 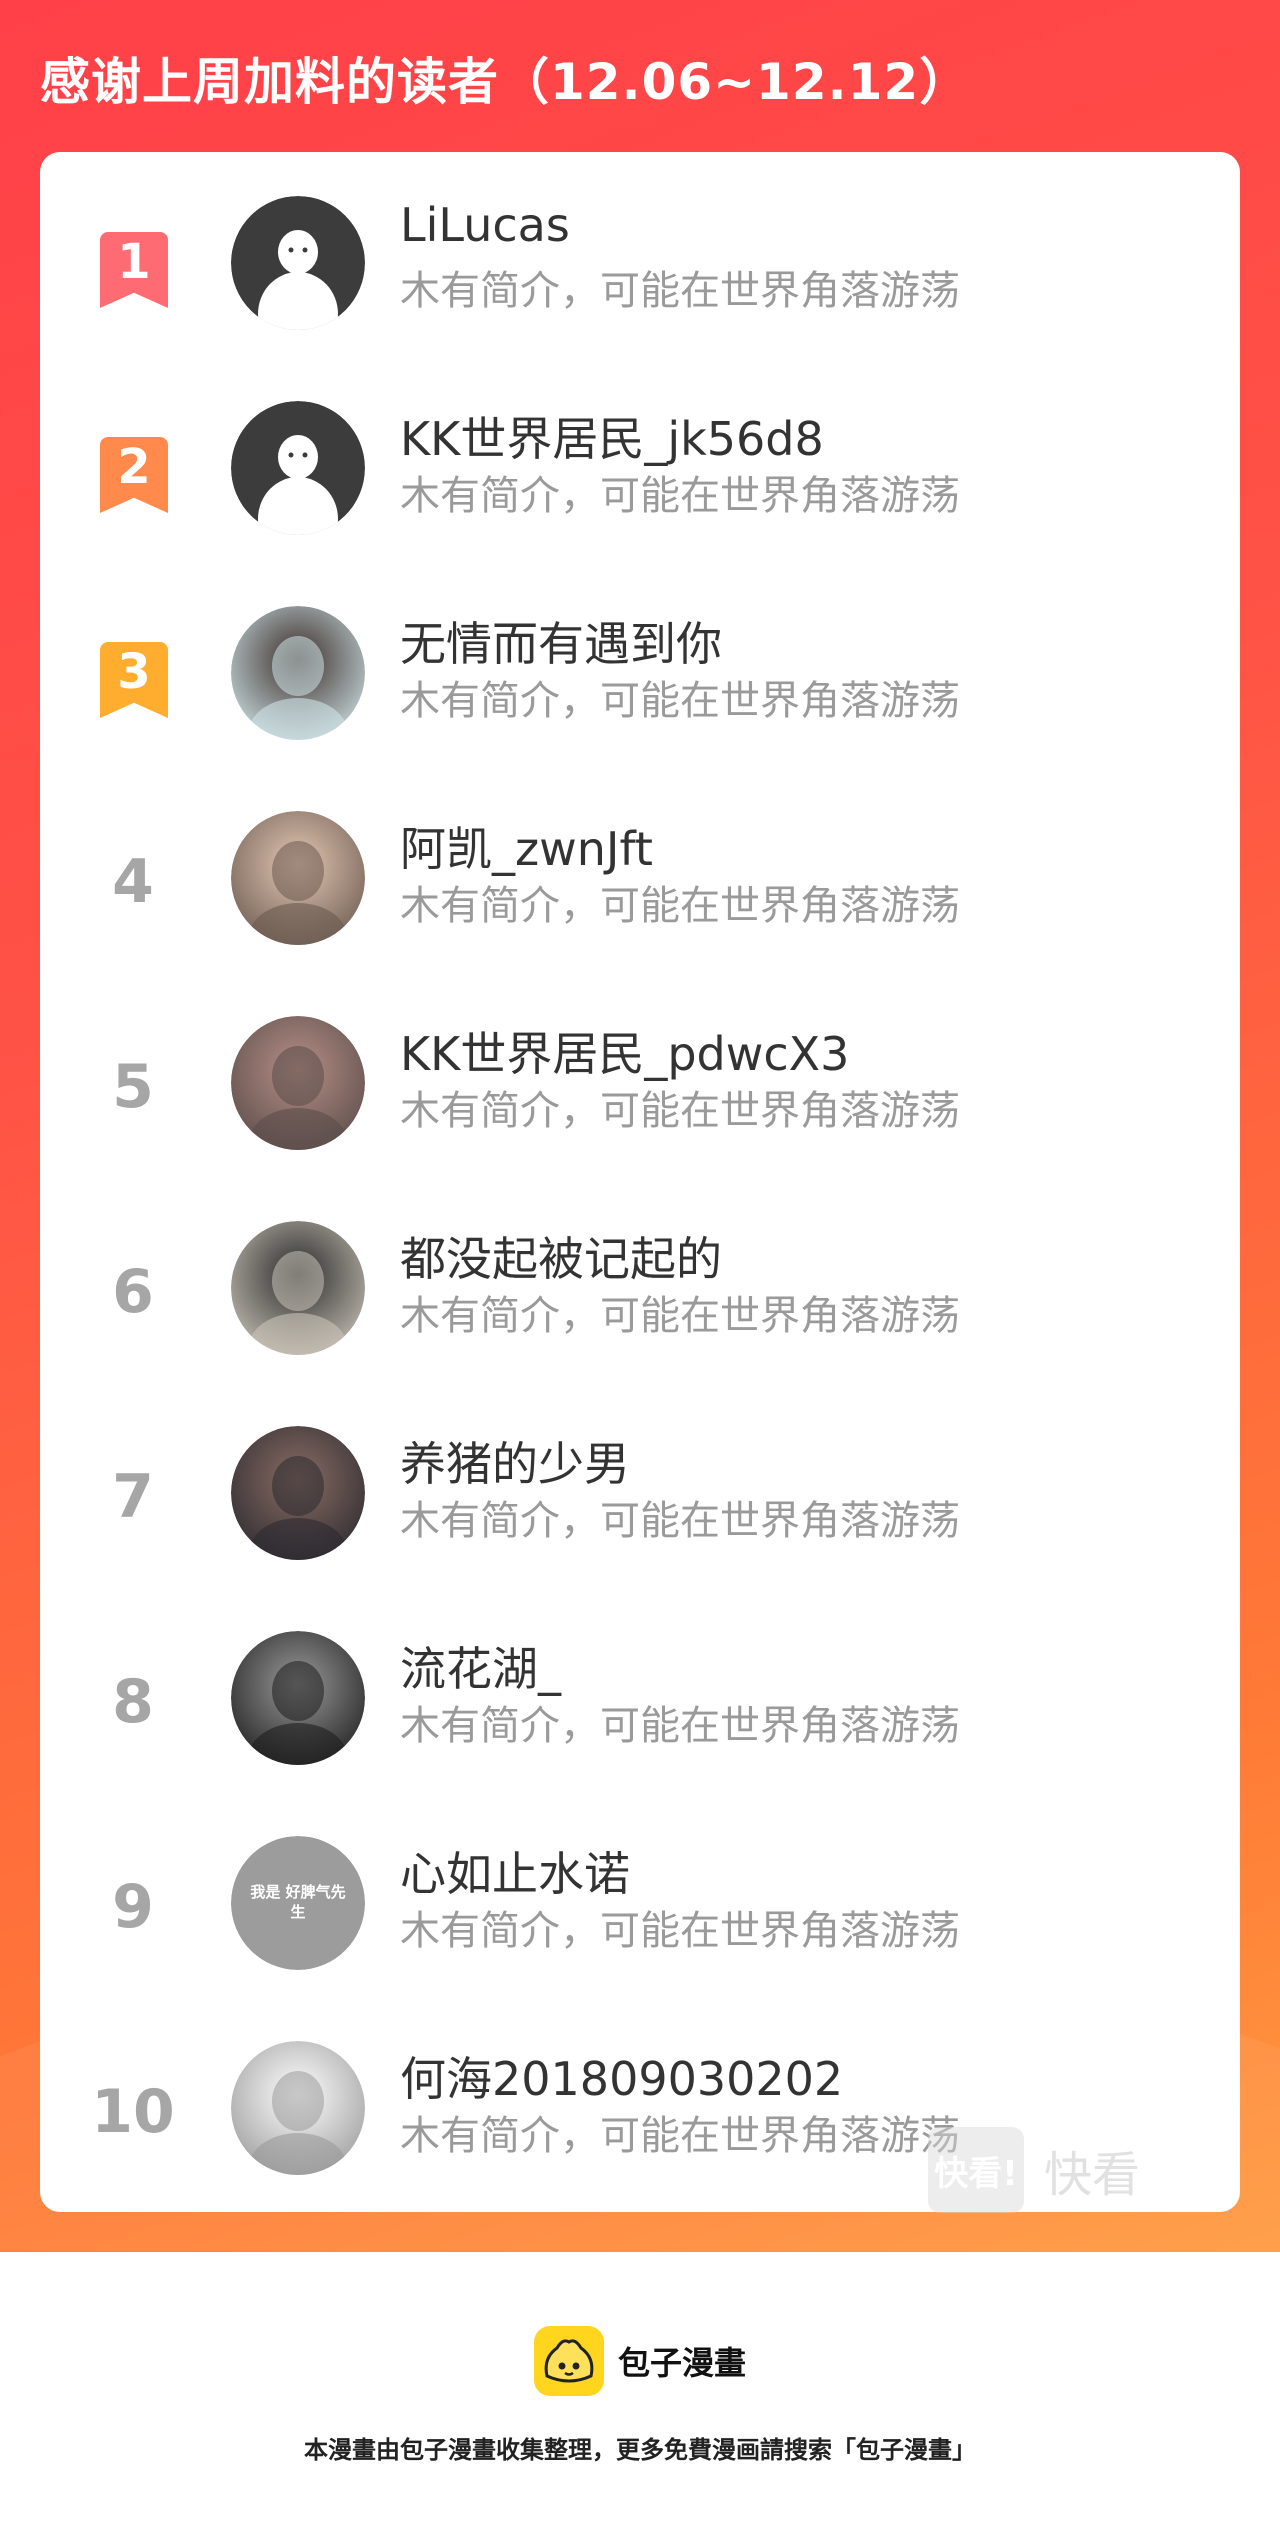 What do you see at coordinates (134, 270) in the screenshot?
I see `rank-ribbon-badge: 1` at bounding box center [134, 270].